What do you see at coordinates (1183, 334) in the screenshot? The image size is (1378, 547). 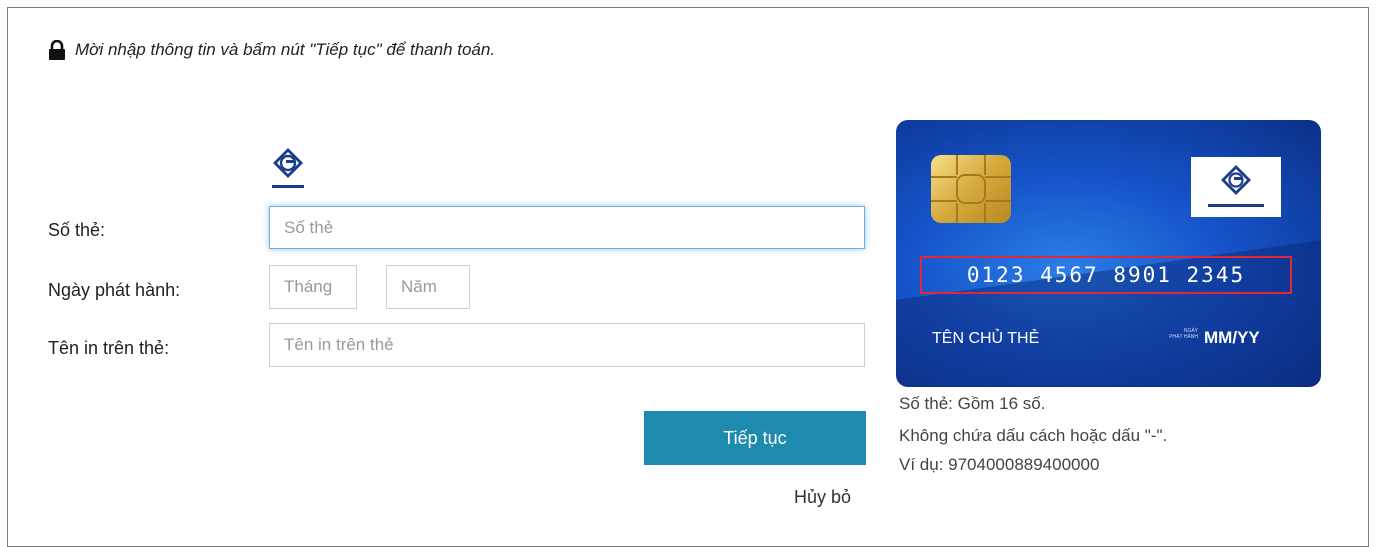 I see `card-issue-label: NGÀY PHÁT HÀNH` at bounding box center [1183, 334].